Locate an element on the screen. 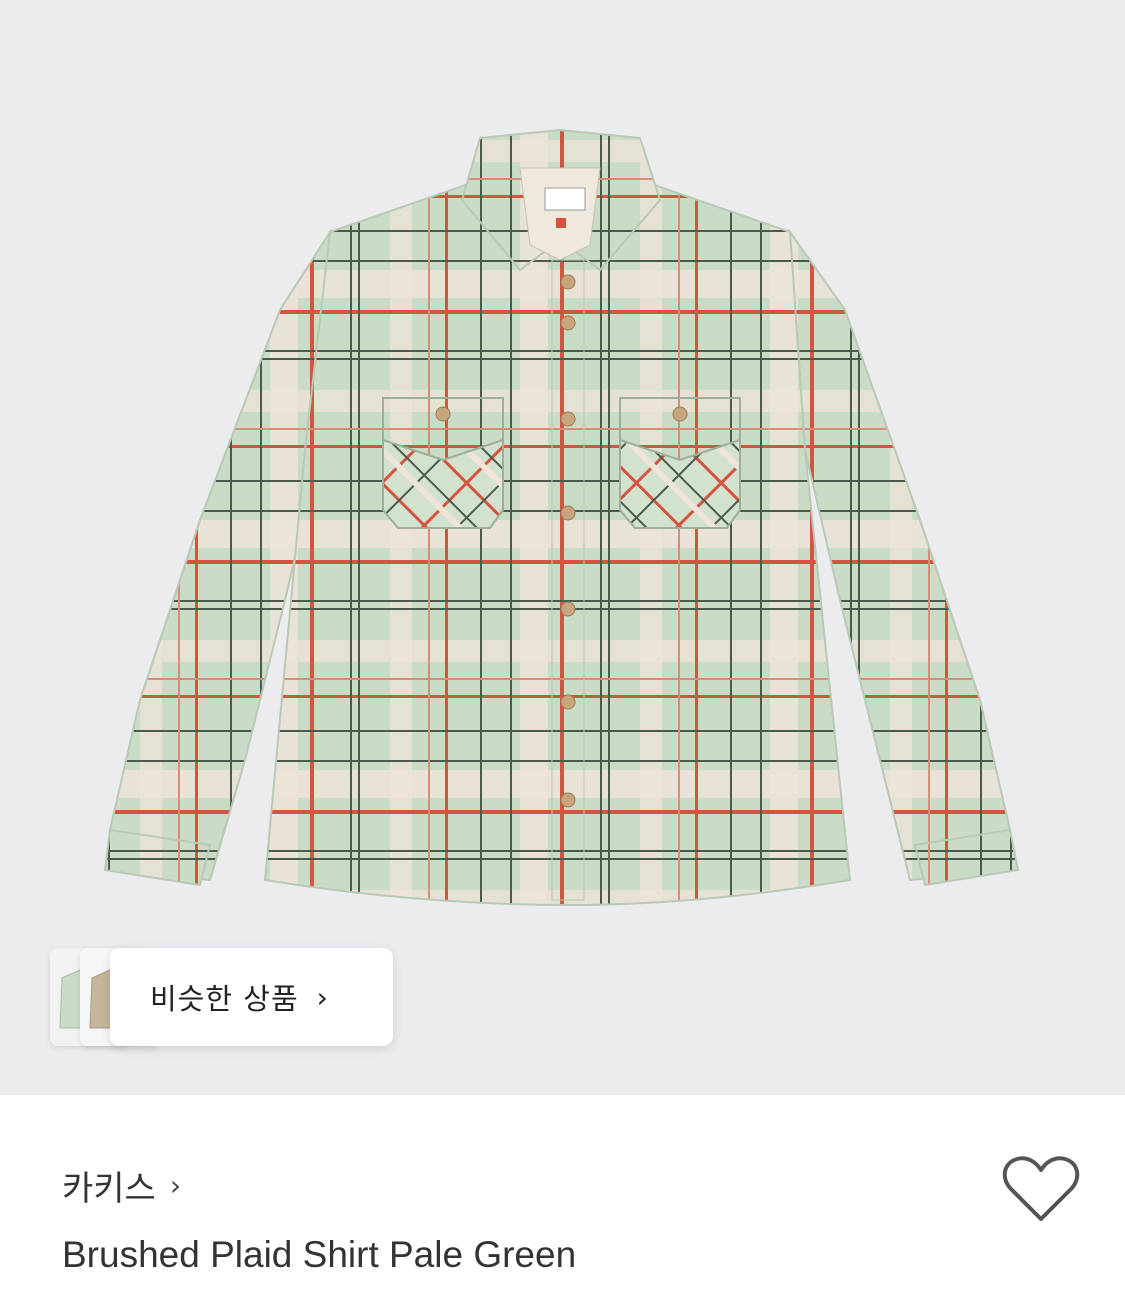  similar-products-label: 비슷한 상품 is located at coordinates (224, 999).